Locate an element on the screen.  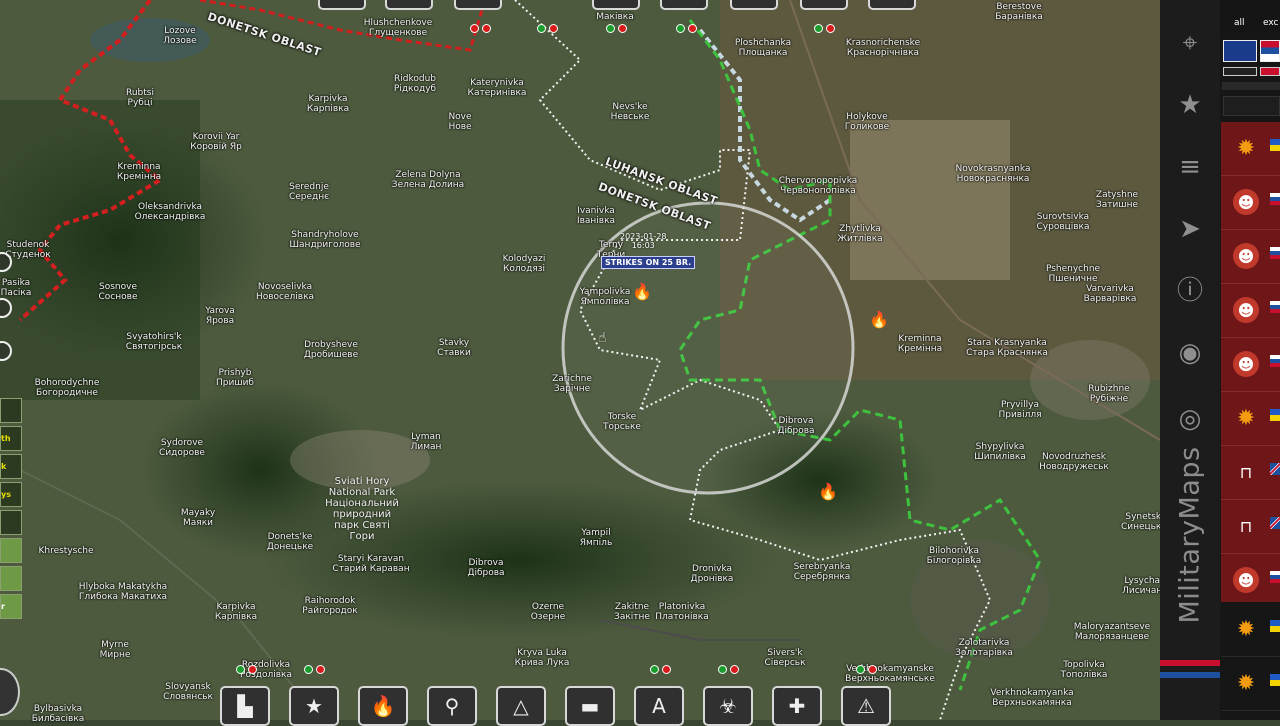
medical-tool: ✚ is located at coordinates (797, 706).